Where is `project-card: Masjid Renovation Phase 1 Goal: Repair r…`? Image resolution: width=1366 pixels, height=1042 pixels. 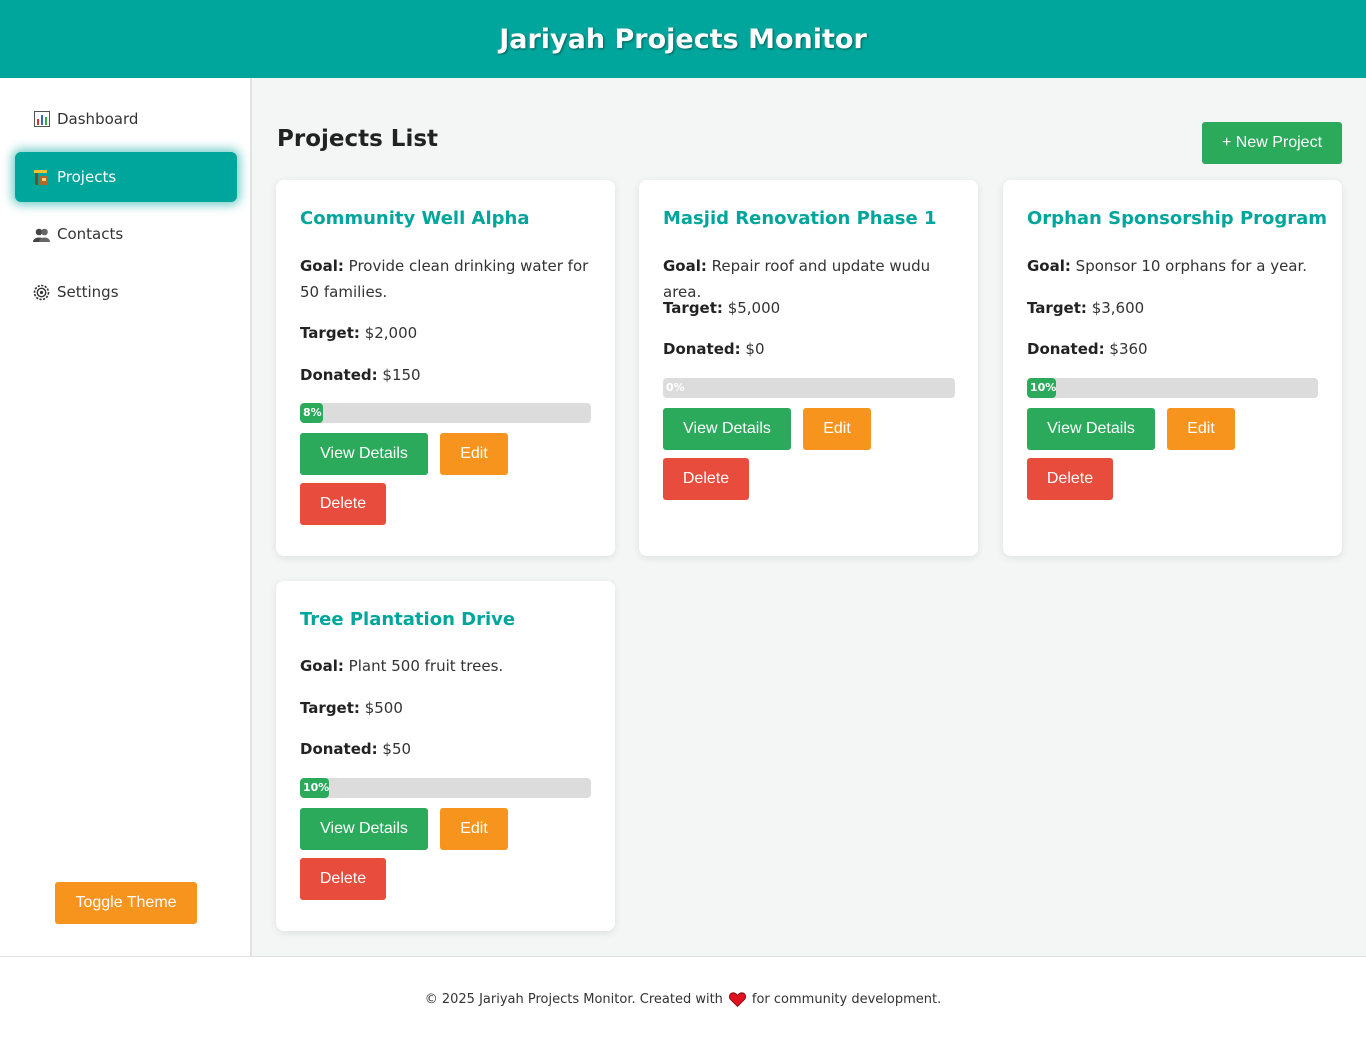
project-card: Masjid Renovation Phase 1 Goal: Repair r… is located at coordinates (808, 368).